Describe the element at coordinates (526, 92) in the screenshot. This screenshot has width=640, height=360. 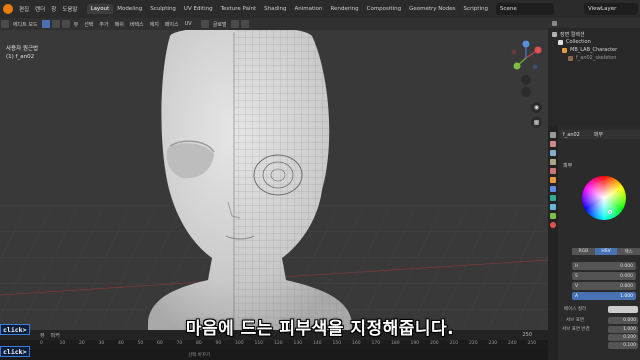
I see `pan-icon` at that location.